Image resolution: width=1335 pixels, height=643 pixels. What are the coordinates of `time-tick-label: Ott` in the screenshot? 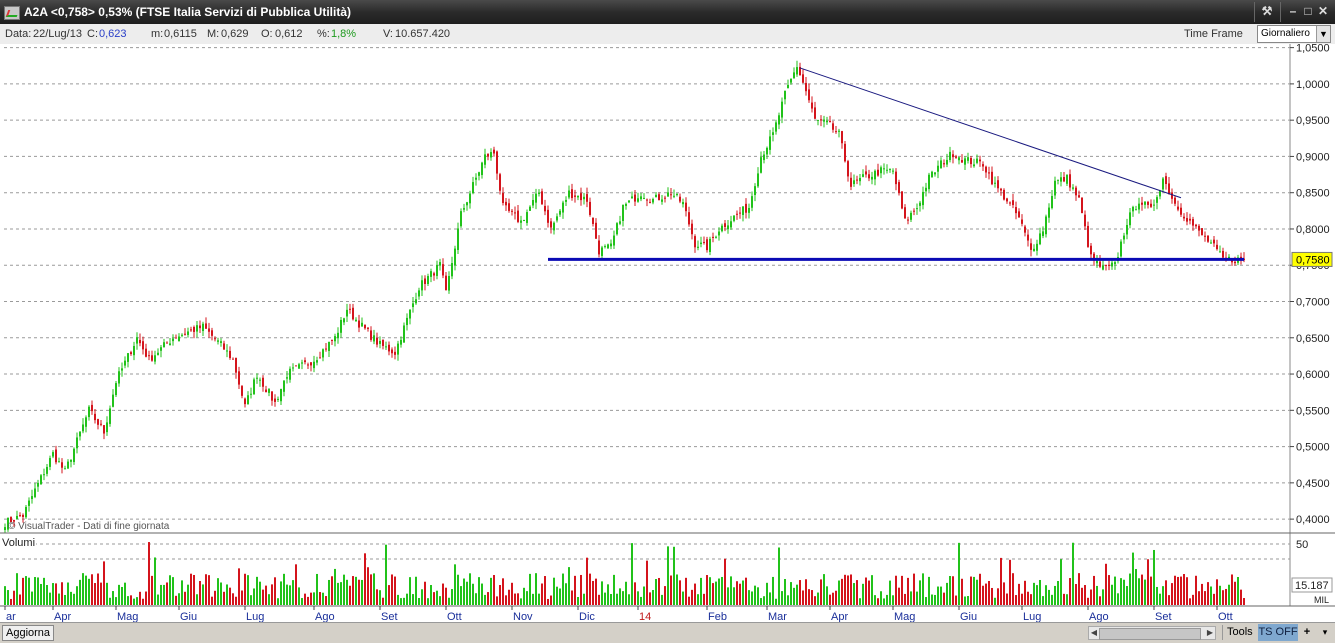 It's located at (454, 616).